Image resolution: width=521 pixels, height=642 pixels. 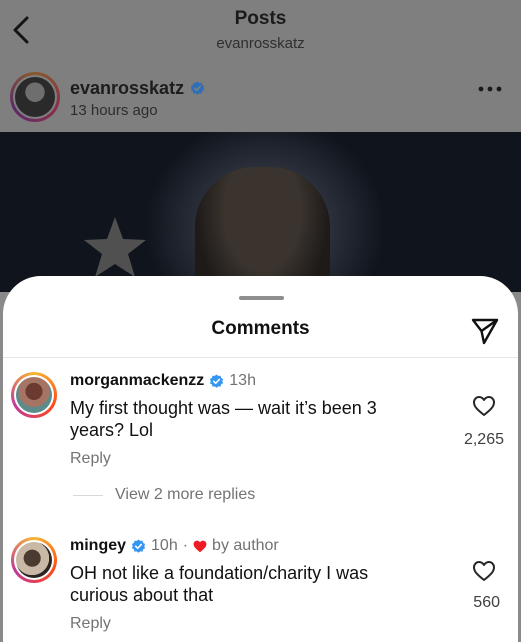 I want to click on more-replies-line, so click(x=88, y=495).